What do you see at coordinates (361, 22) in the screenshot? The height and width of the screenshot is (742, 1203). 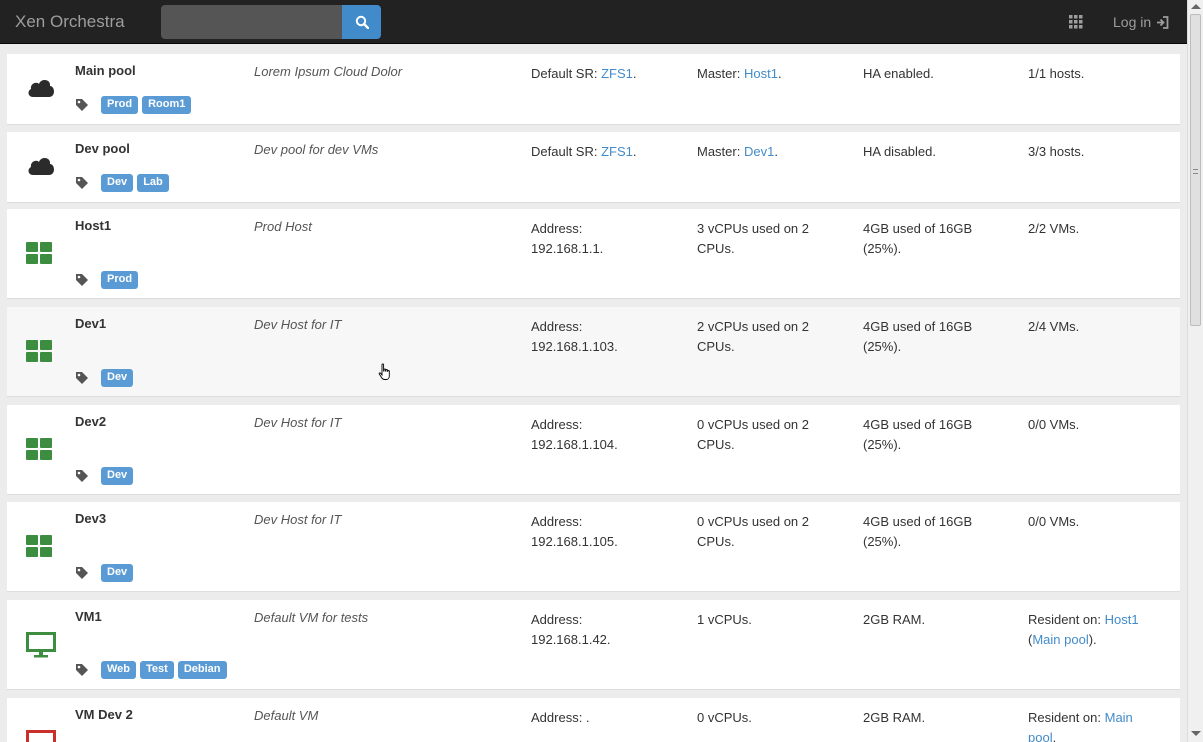 I see `search-button` at bounding box center [361, 22].